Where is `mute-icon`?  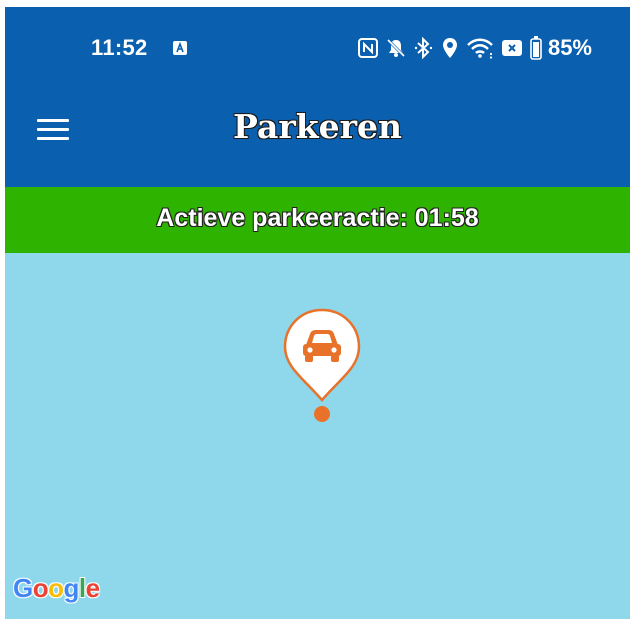 mute-icon is located at coordinates (396, 48).